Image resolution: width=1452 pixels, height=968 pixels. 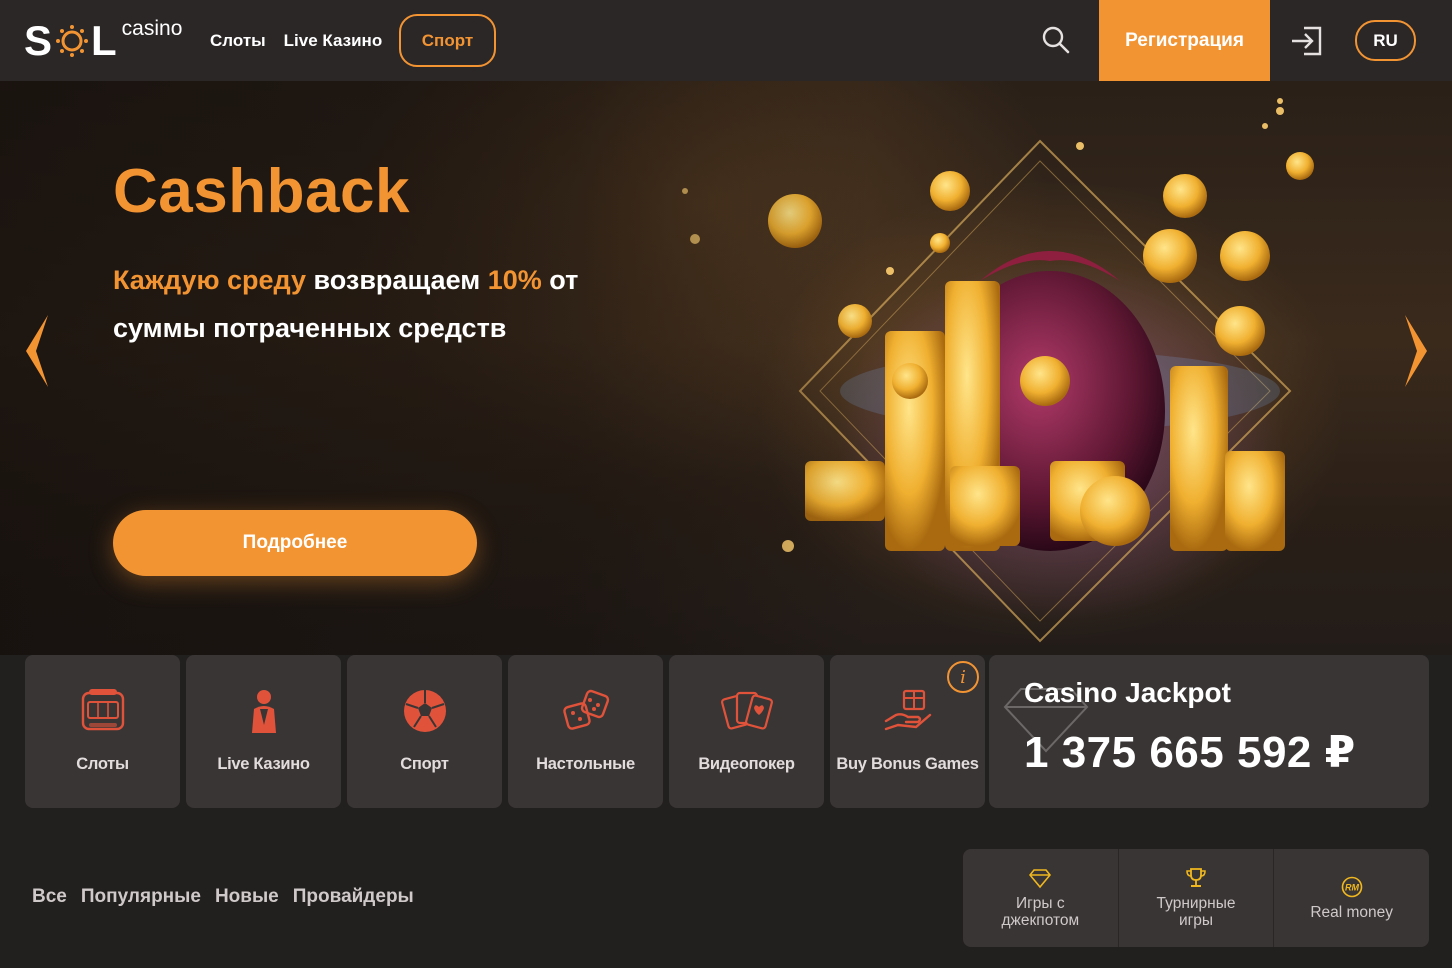 What do you see at coordinates (397, 280) in the screenshot?
I see `hero-sub-text-1: возвращаем` at bounding box center [397, 280].